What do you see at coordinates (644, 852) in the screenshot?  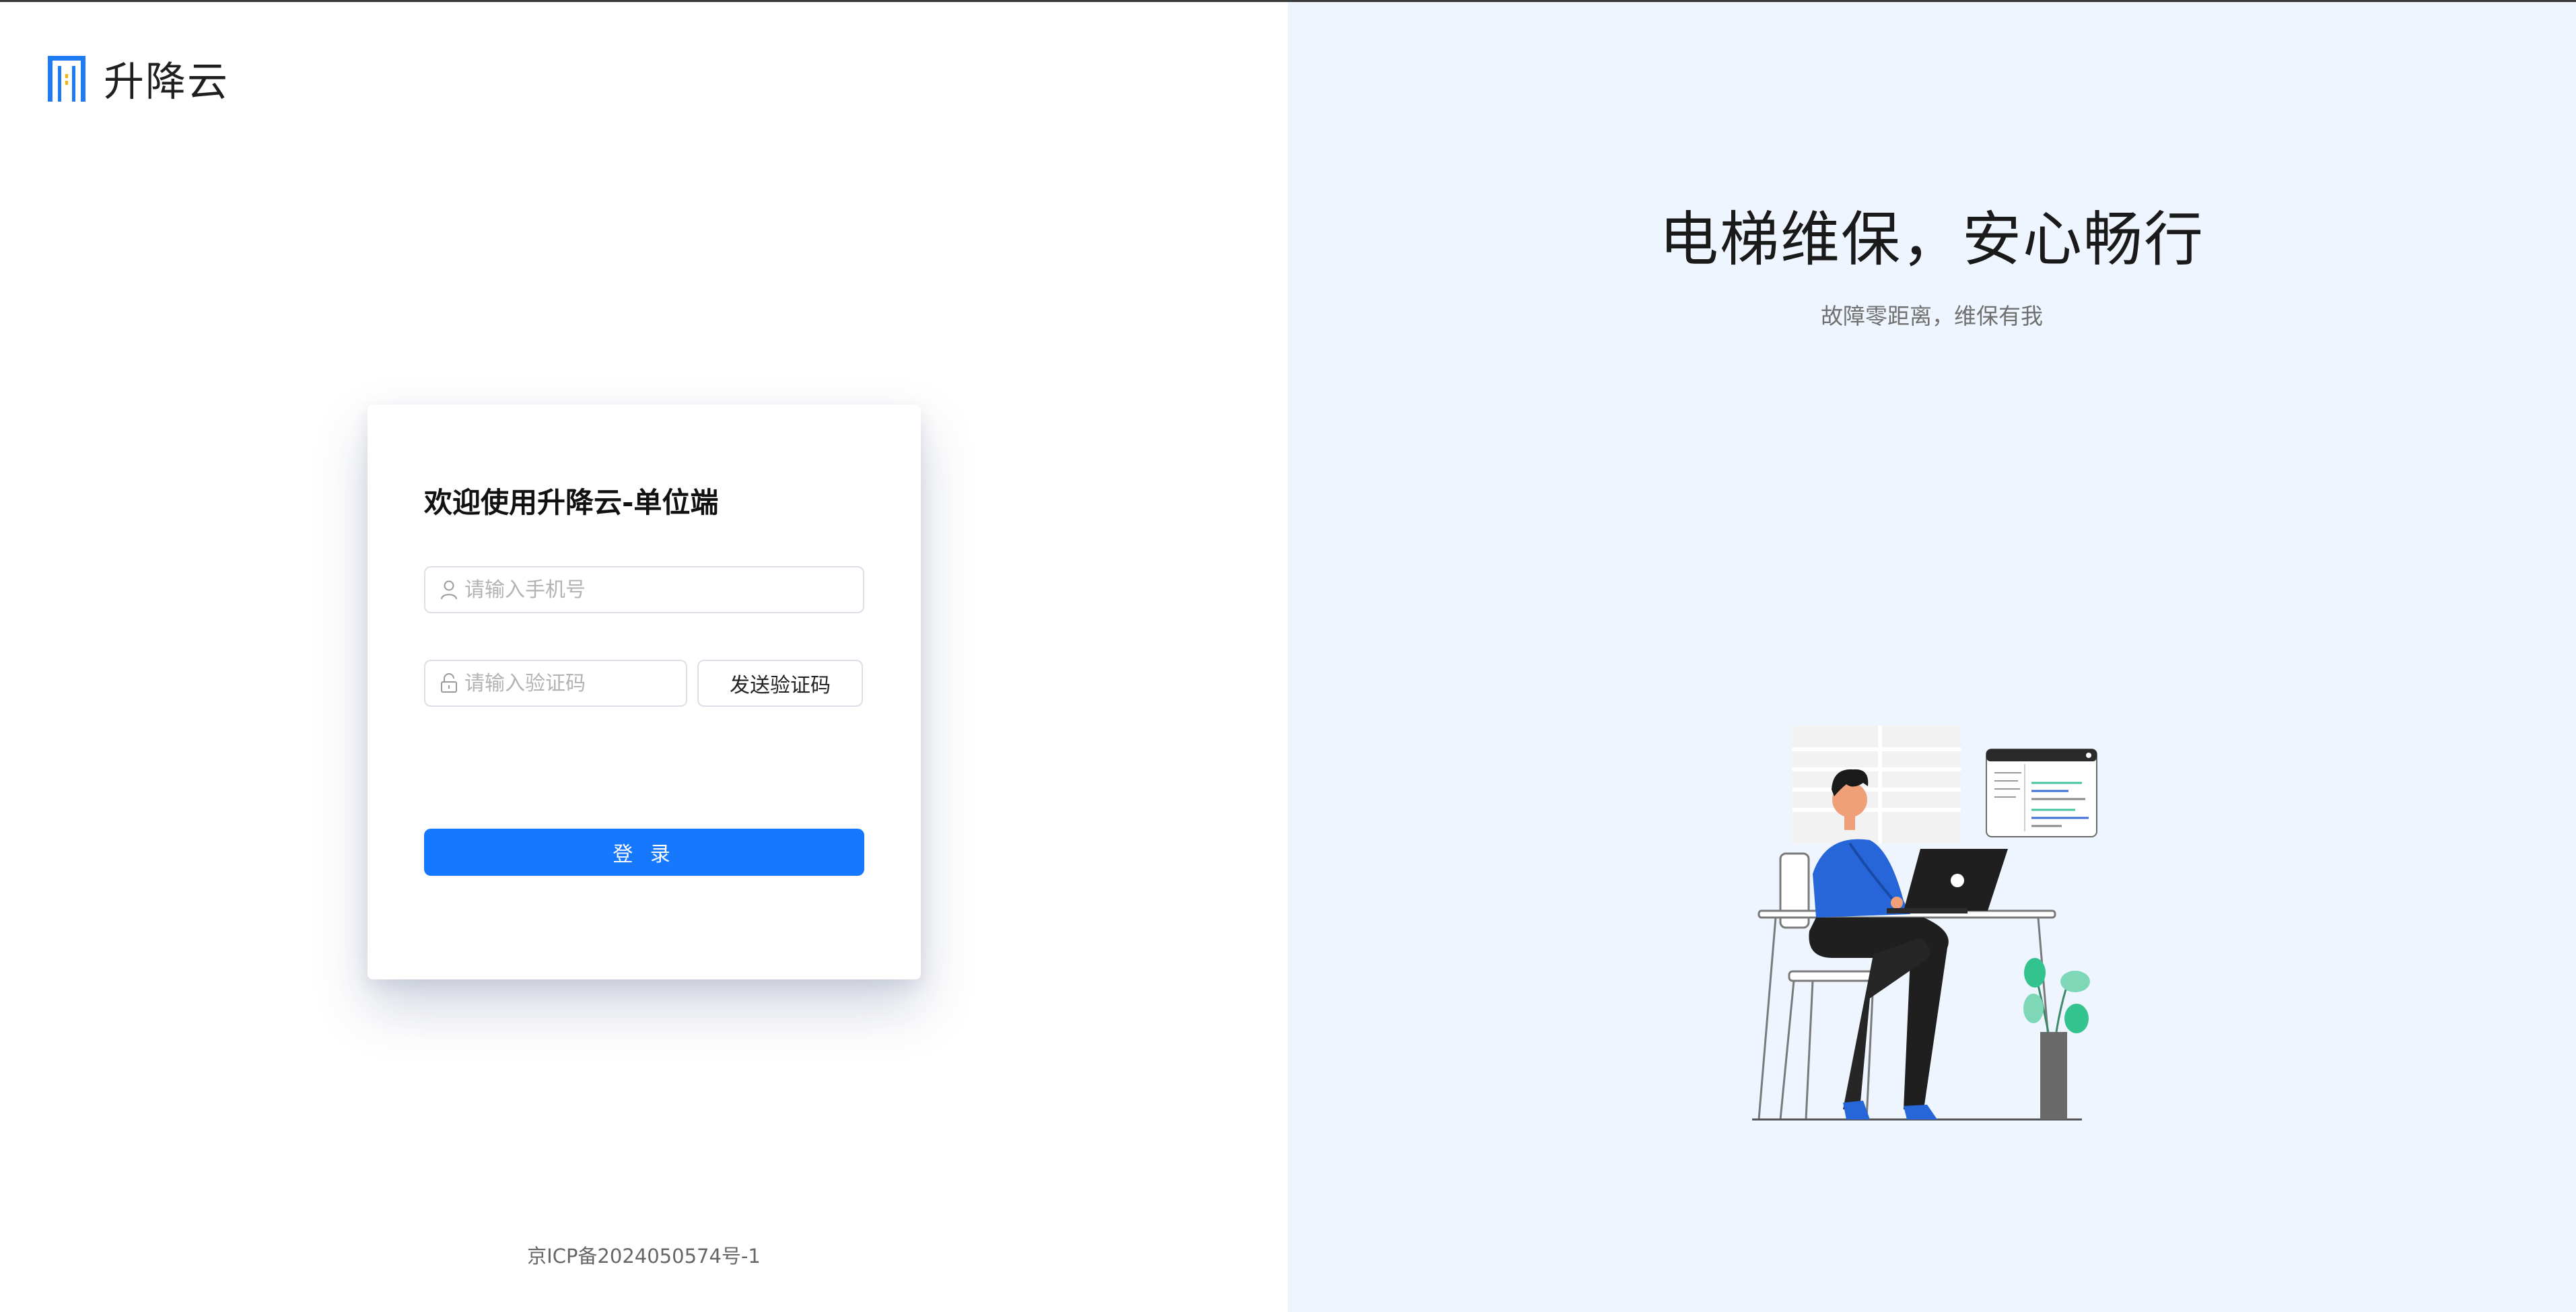 I see `login-button: 登 录` at bounding box center [644, 852].